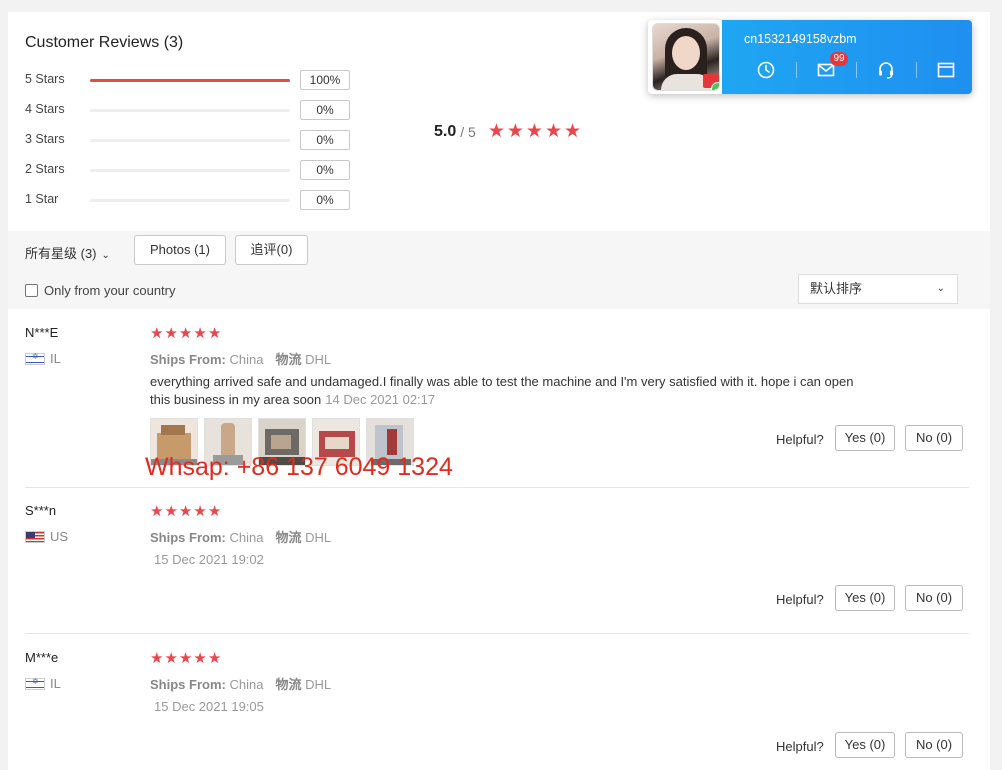 This screenshot has height=770, width=1002. Describe the element at coordinates (299, 467) in the screenshot. I see `watermark-text: Whsap: +86 137 6049 1324` at that location.